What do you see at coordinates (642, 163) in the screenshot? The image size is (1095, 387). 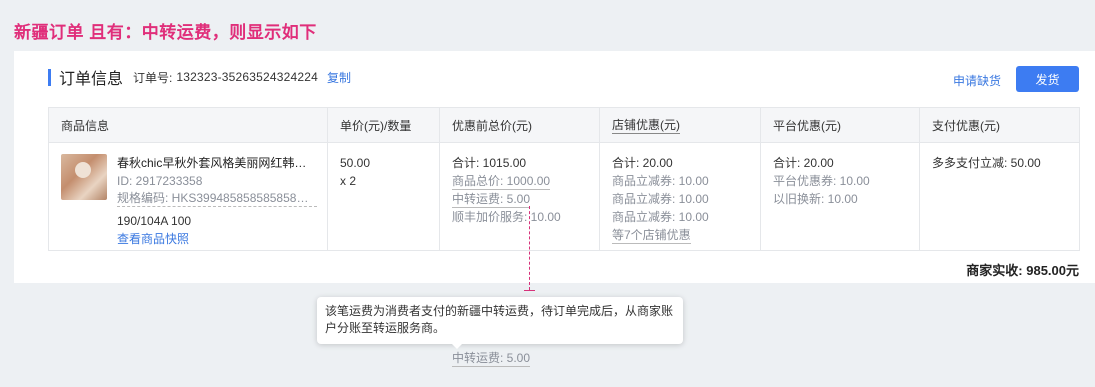 I see `store-discount-sum: 合计: 20.00` at bounding box center [642, 163].